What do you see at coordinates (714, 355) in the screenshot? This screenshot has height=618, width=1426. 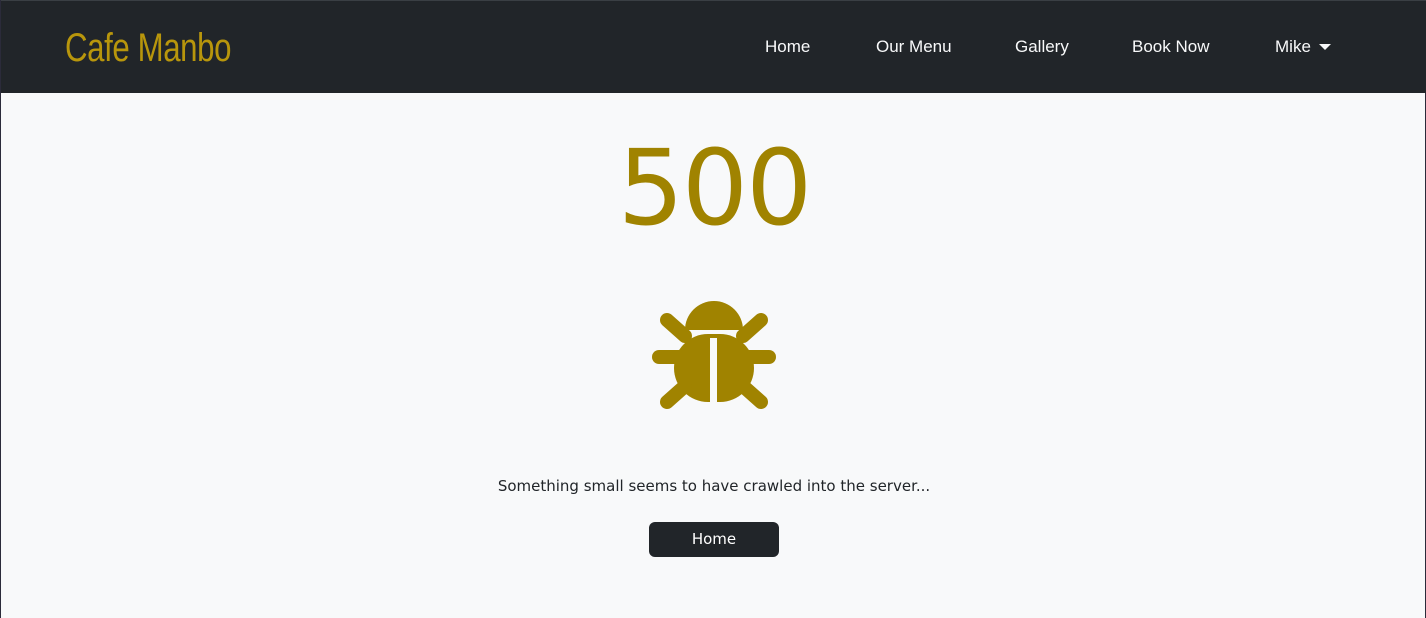 I see `bug-icon` at bounding box center [714, 355].